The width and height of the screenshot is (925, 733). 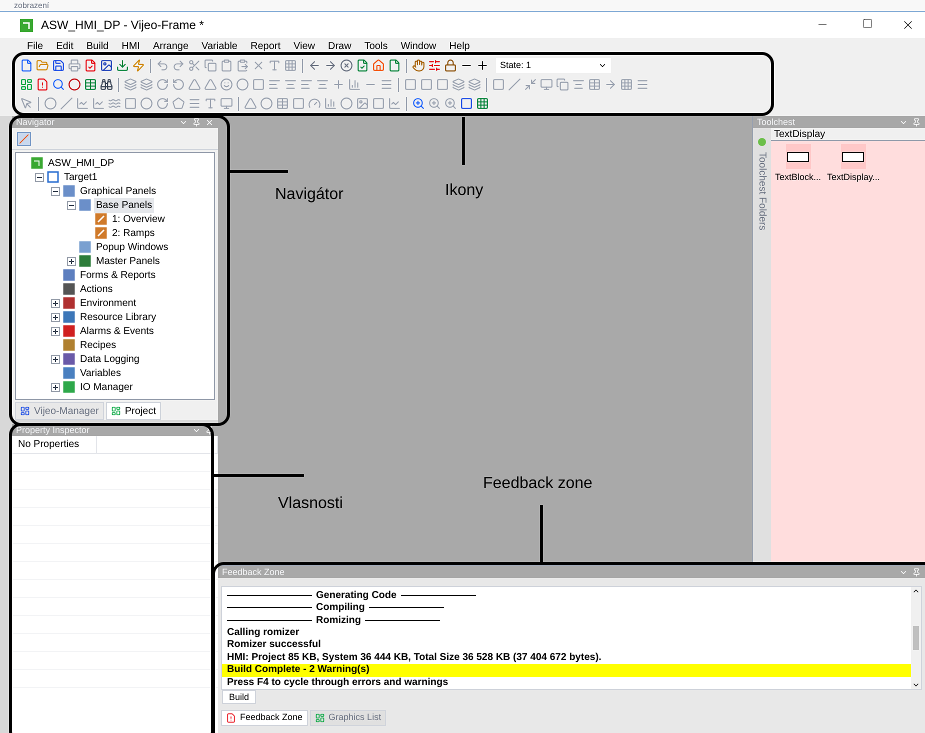 I want to click on panel-title: Toolchest, so click(x=776, y=122).